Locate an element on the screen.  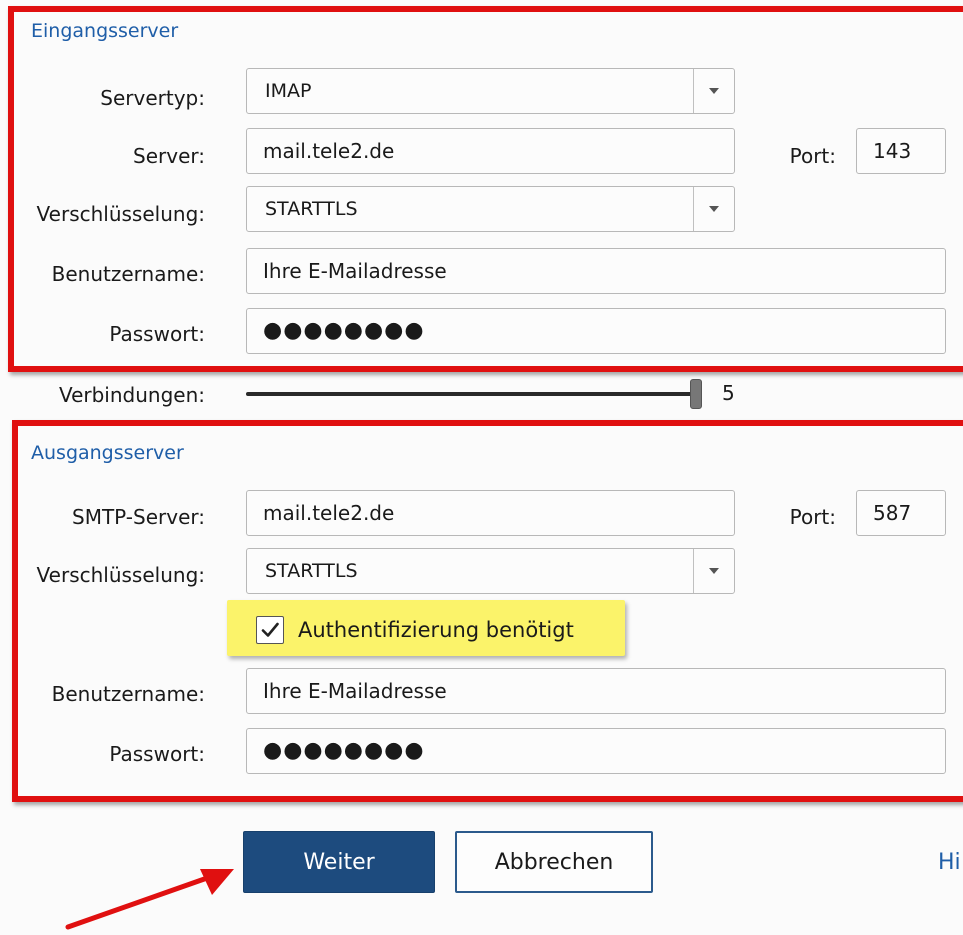
auth-required-label: Authentifizierung benötigt is located at coordinates (436, 630).